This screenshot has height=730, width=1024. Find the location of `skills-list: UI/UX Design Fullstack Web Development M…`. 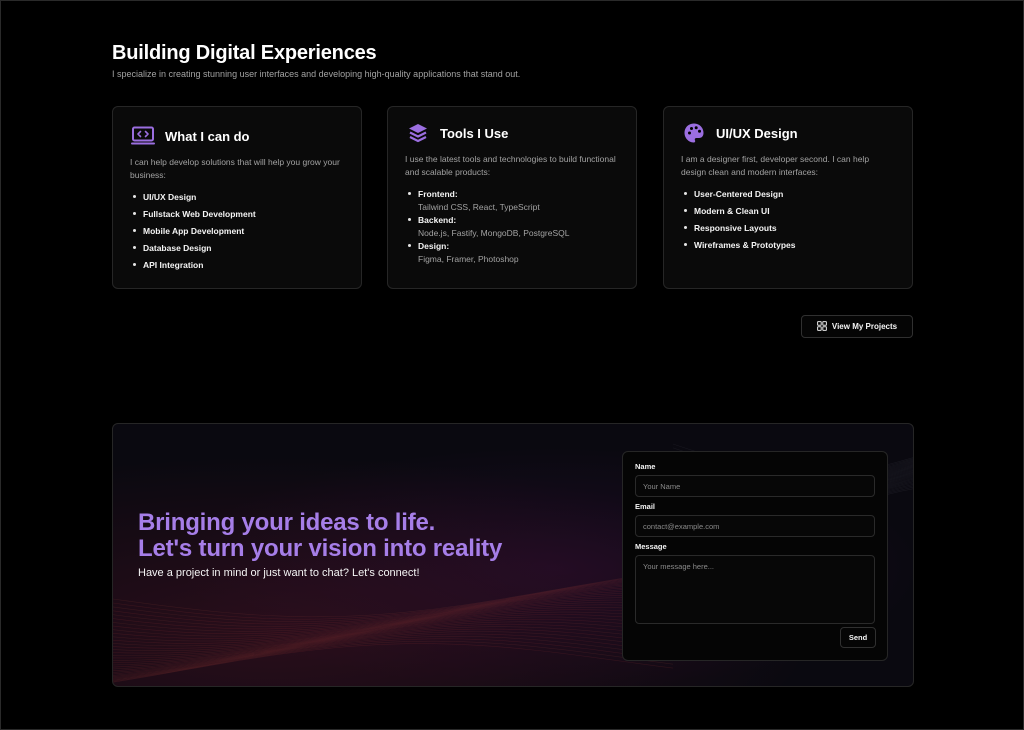

skills-list: UI/UX Design Fullstack Web Development M… is located at coordinates (237, 231).